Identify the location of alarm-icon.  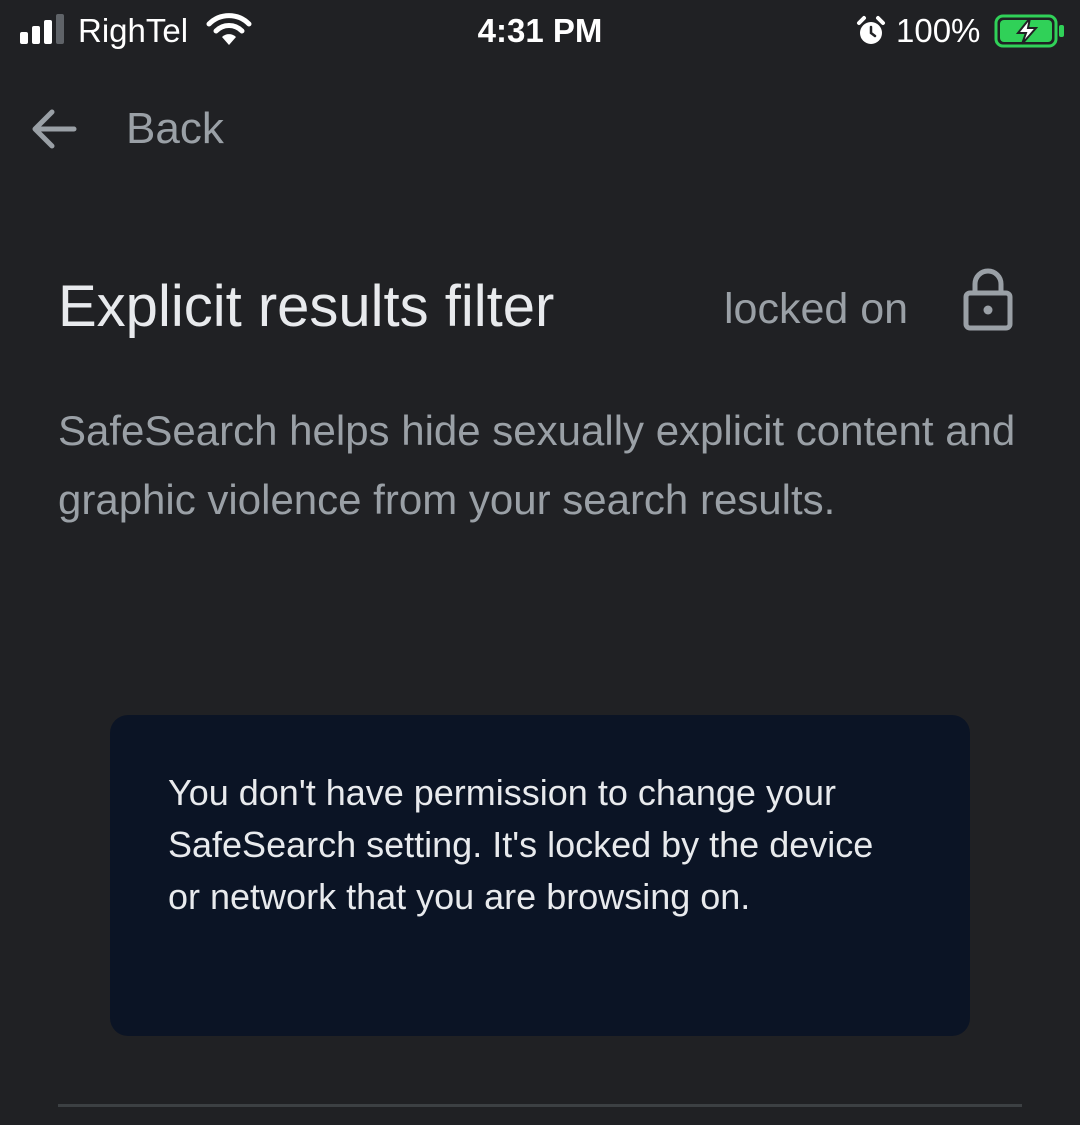
(871, 30).